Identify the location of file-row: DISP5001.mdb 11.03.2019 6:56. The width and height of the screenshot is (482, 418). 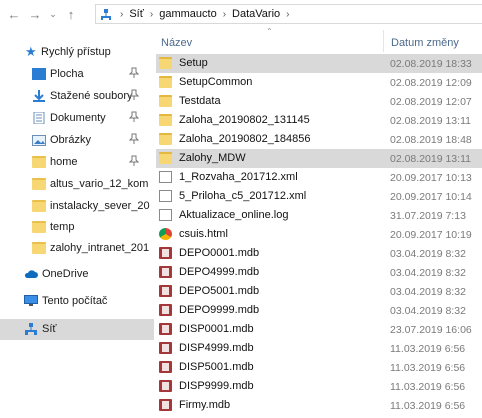
(319, 367).